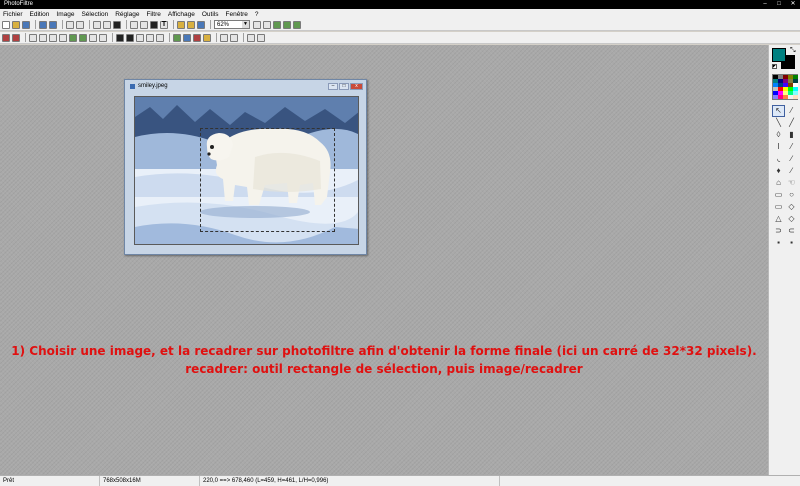 The height and width of the screenshot is (486, 800). What do you see at coordinates (187, 37) in the screenshot?
I see `hue-icon` at bounding box center [187, 37].